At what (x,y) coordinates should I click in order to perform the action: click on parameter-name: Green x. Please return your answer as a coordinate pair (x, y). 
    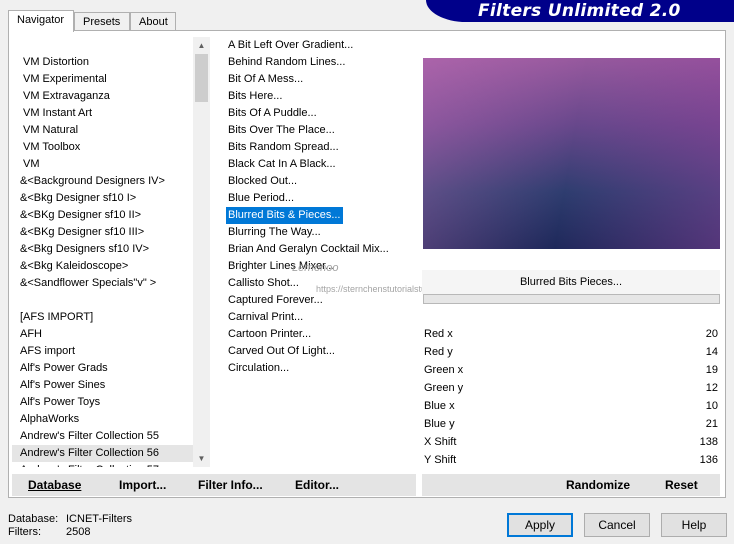
    Looking at the image, I should click on (444, 370).